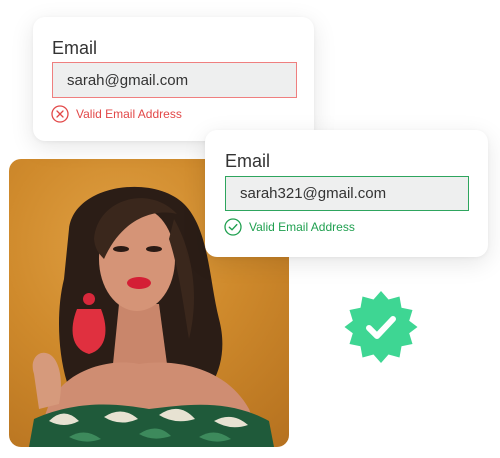 This screenshot has height=458, width=500. Describe the element at coordinates (128, 80) in the screenshot. I see `email-value: sarah@gmail.com` at that location.